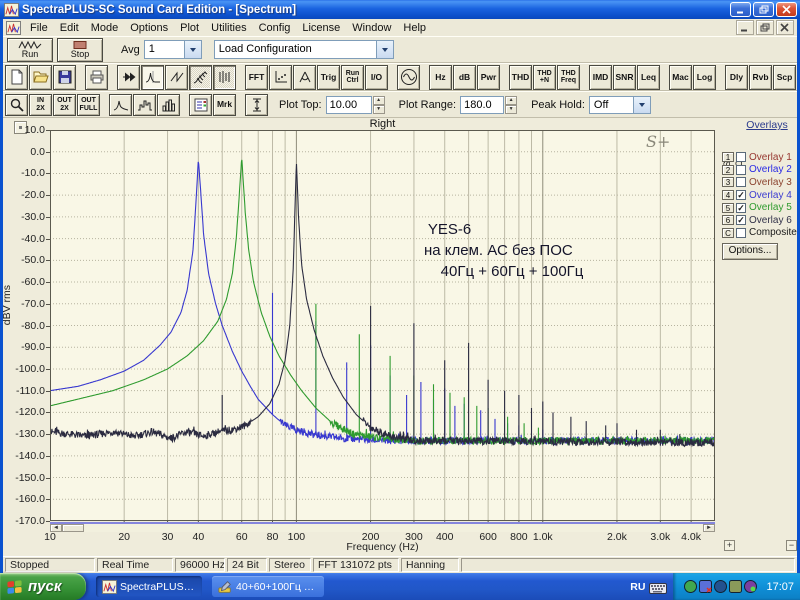  I want to click on trigger-button: Trig, so click(328, 77).